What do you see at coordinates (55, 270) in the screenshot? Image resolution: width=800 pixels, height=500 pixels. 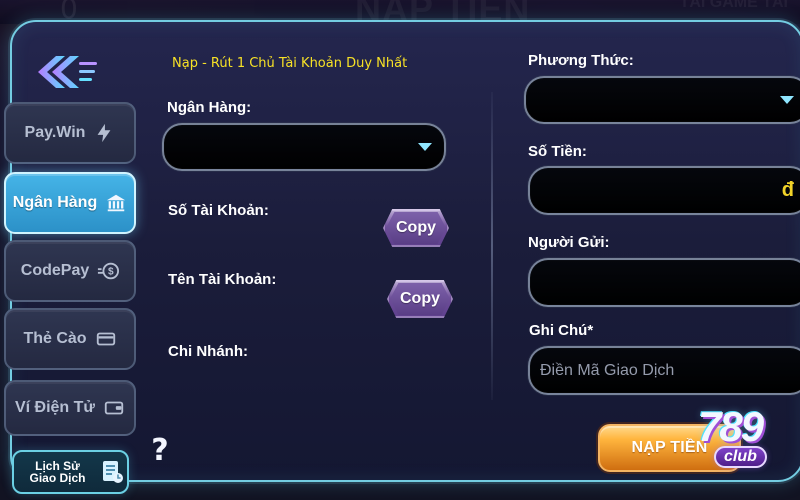 I see `sidebar-item-label: CodePay` at bounding box center [55, 270].